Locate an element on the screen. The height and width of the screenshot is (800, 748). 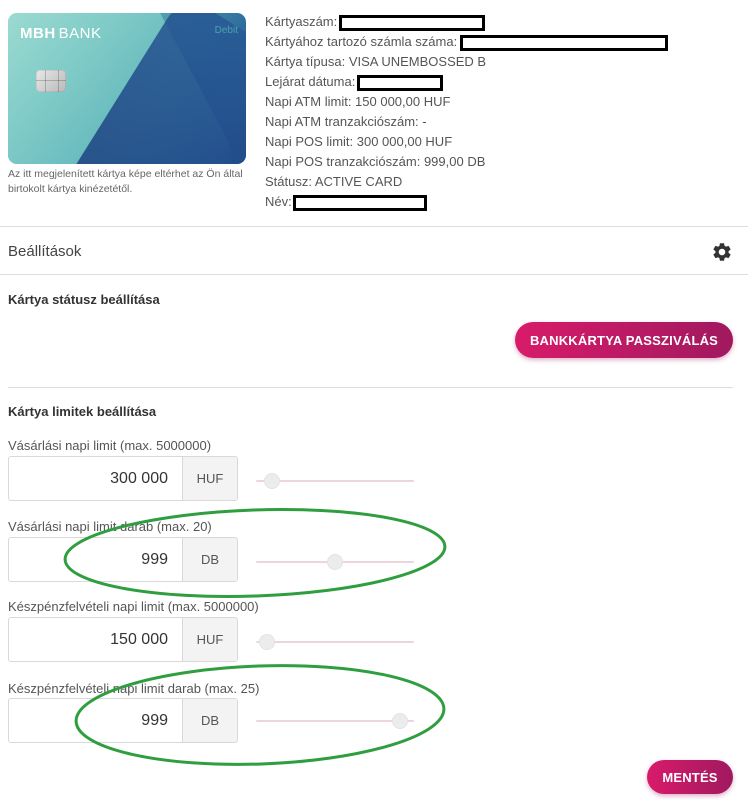
atm-limit-row: Napi ATM limit: 150 000,00 HUF is located at coordinates (358, 101).